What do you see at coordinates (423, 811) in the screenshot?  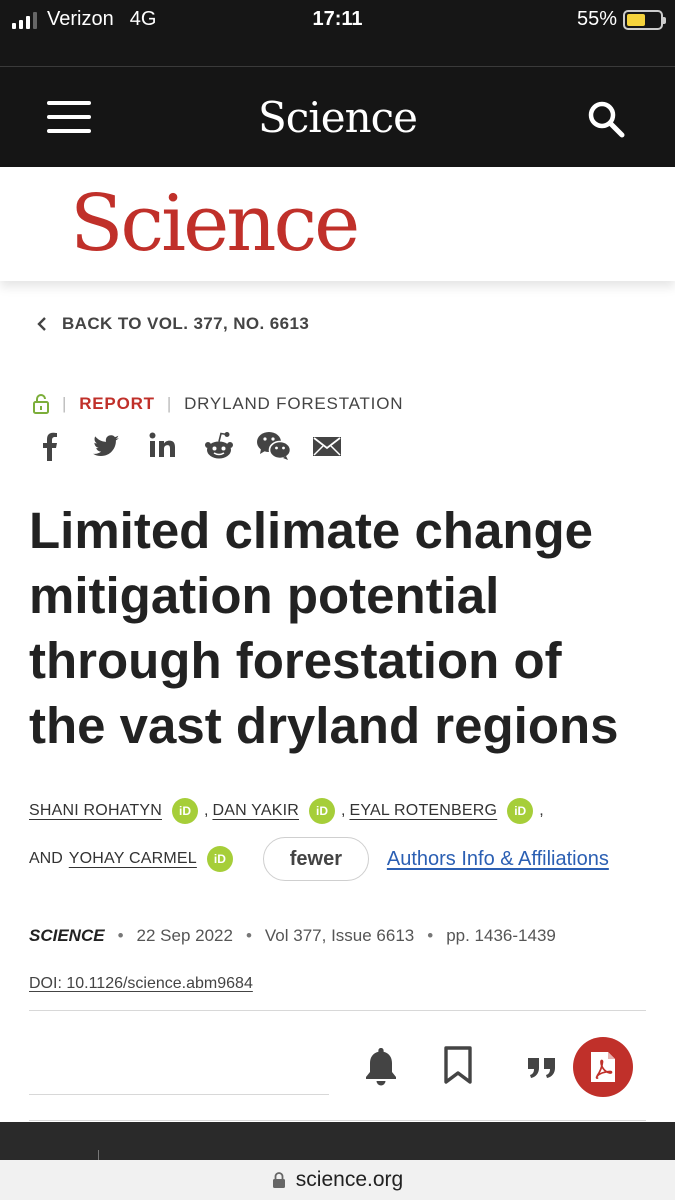 I see `author-name: EYAL ROTENBERG` at bounding box center [423, 811].